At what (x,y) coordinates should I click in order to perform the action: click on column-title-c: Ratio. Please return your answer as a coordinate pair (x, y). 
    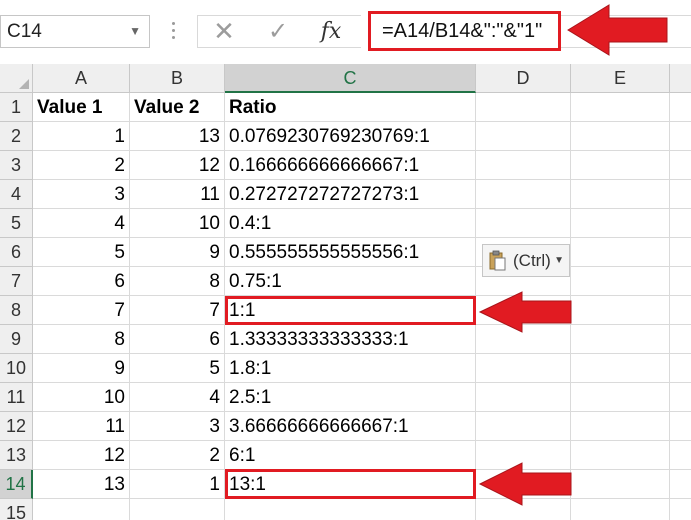
    Looking at the image, I should click on (350, 107).